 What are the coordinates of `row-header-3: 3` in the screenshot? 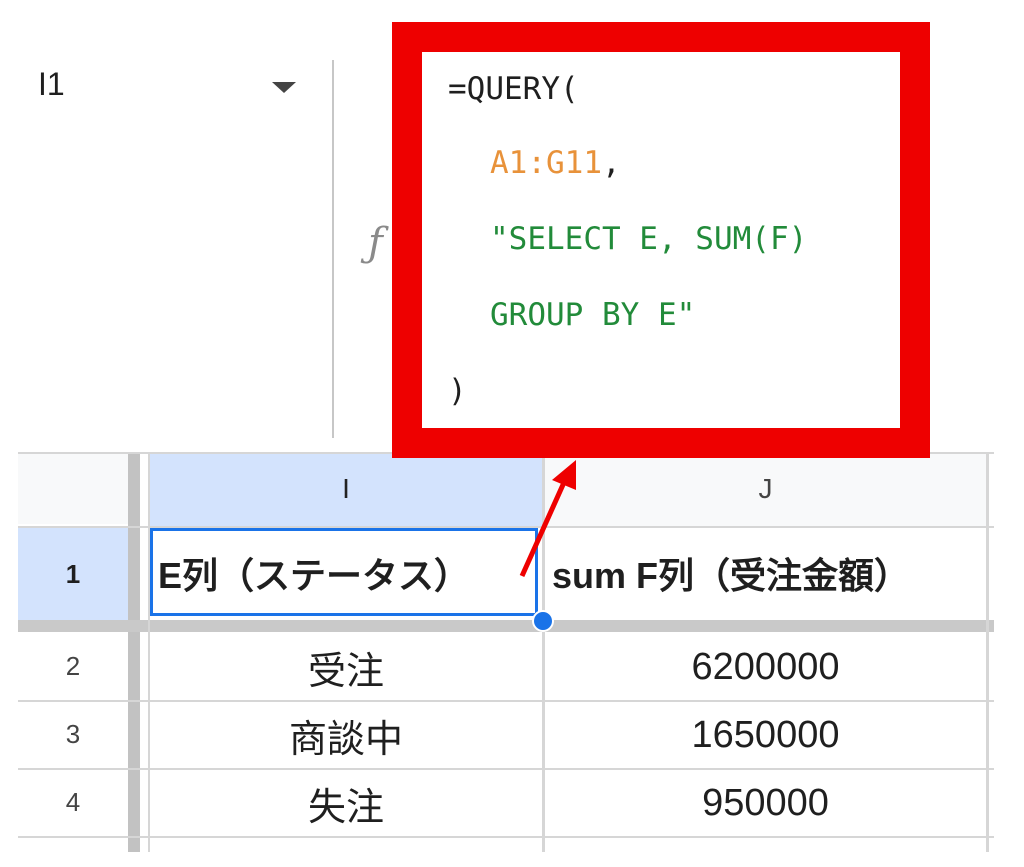 It's located at (73, 734).